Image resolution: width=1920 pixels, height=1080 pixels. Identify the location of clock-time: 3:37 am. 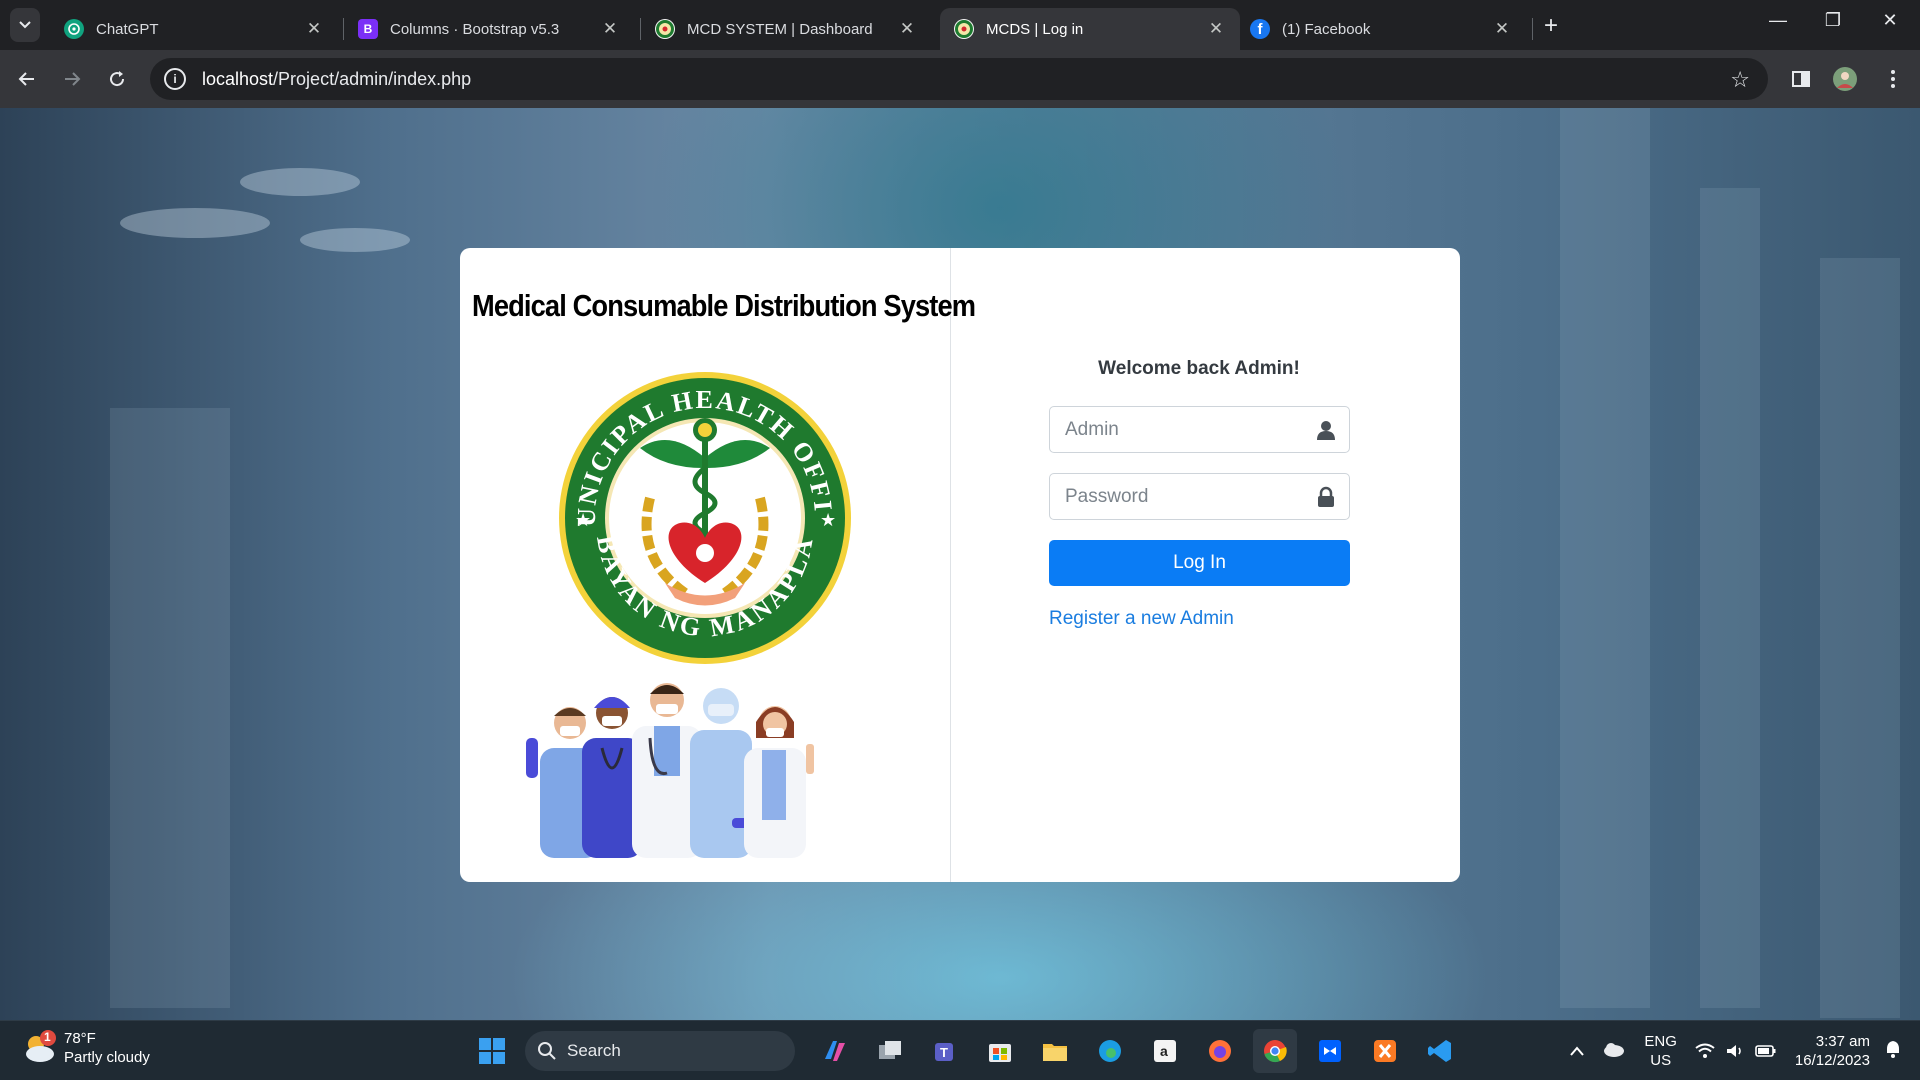
(1842, 1041).